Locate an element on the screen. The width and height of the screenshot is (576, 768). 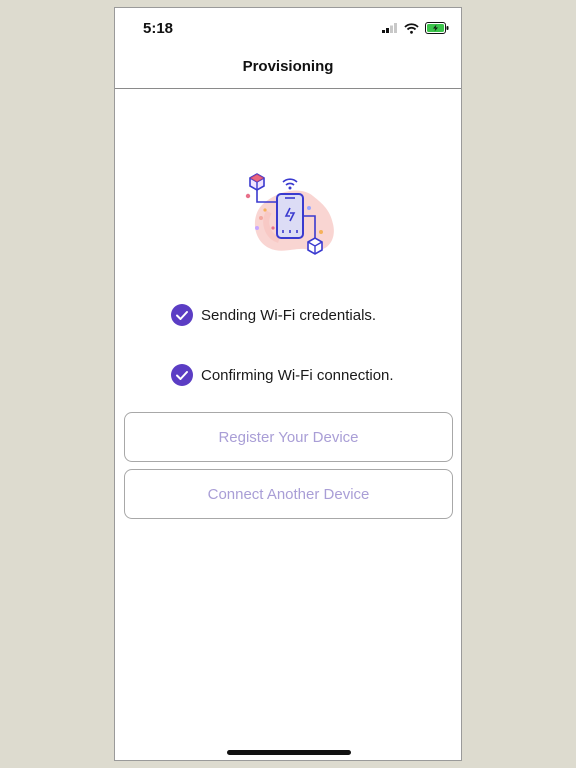
status-bar: 5:18 is located at coordinates (288, 28).